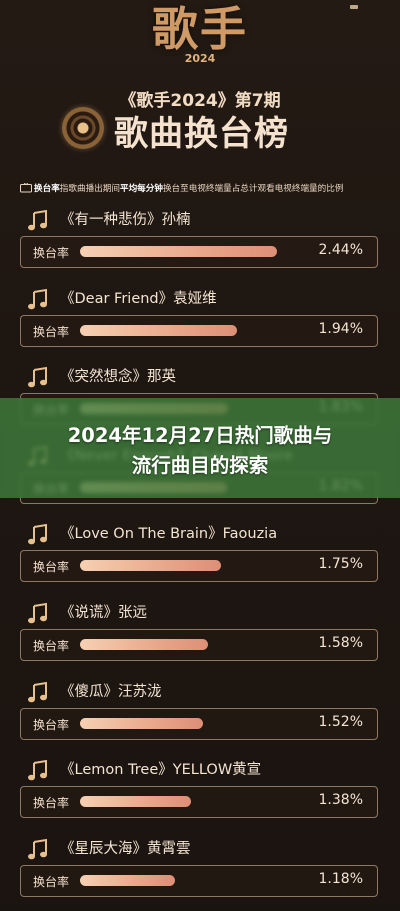 Image resolution: width=400 pixels, height=911 pixels. I want to click on song-title: 《有一种悲伤》孙楠, so click(125, 220).